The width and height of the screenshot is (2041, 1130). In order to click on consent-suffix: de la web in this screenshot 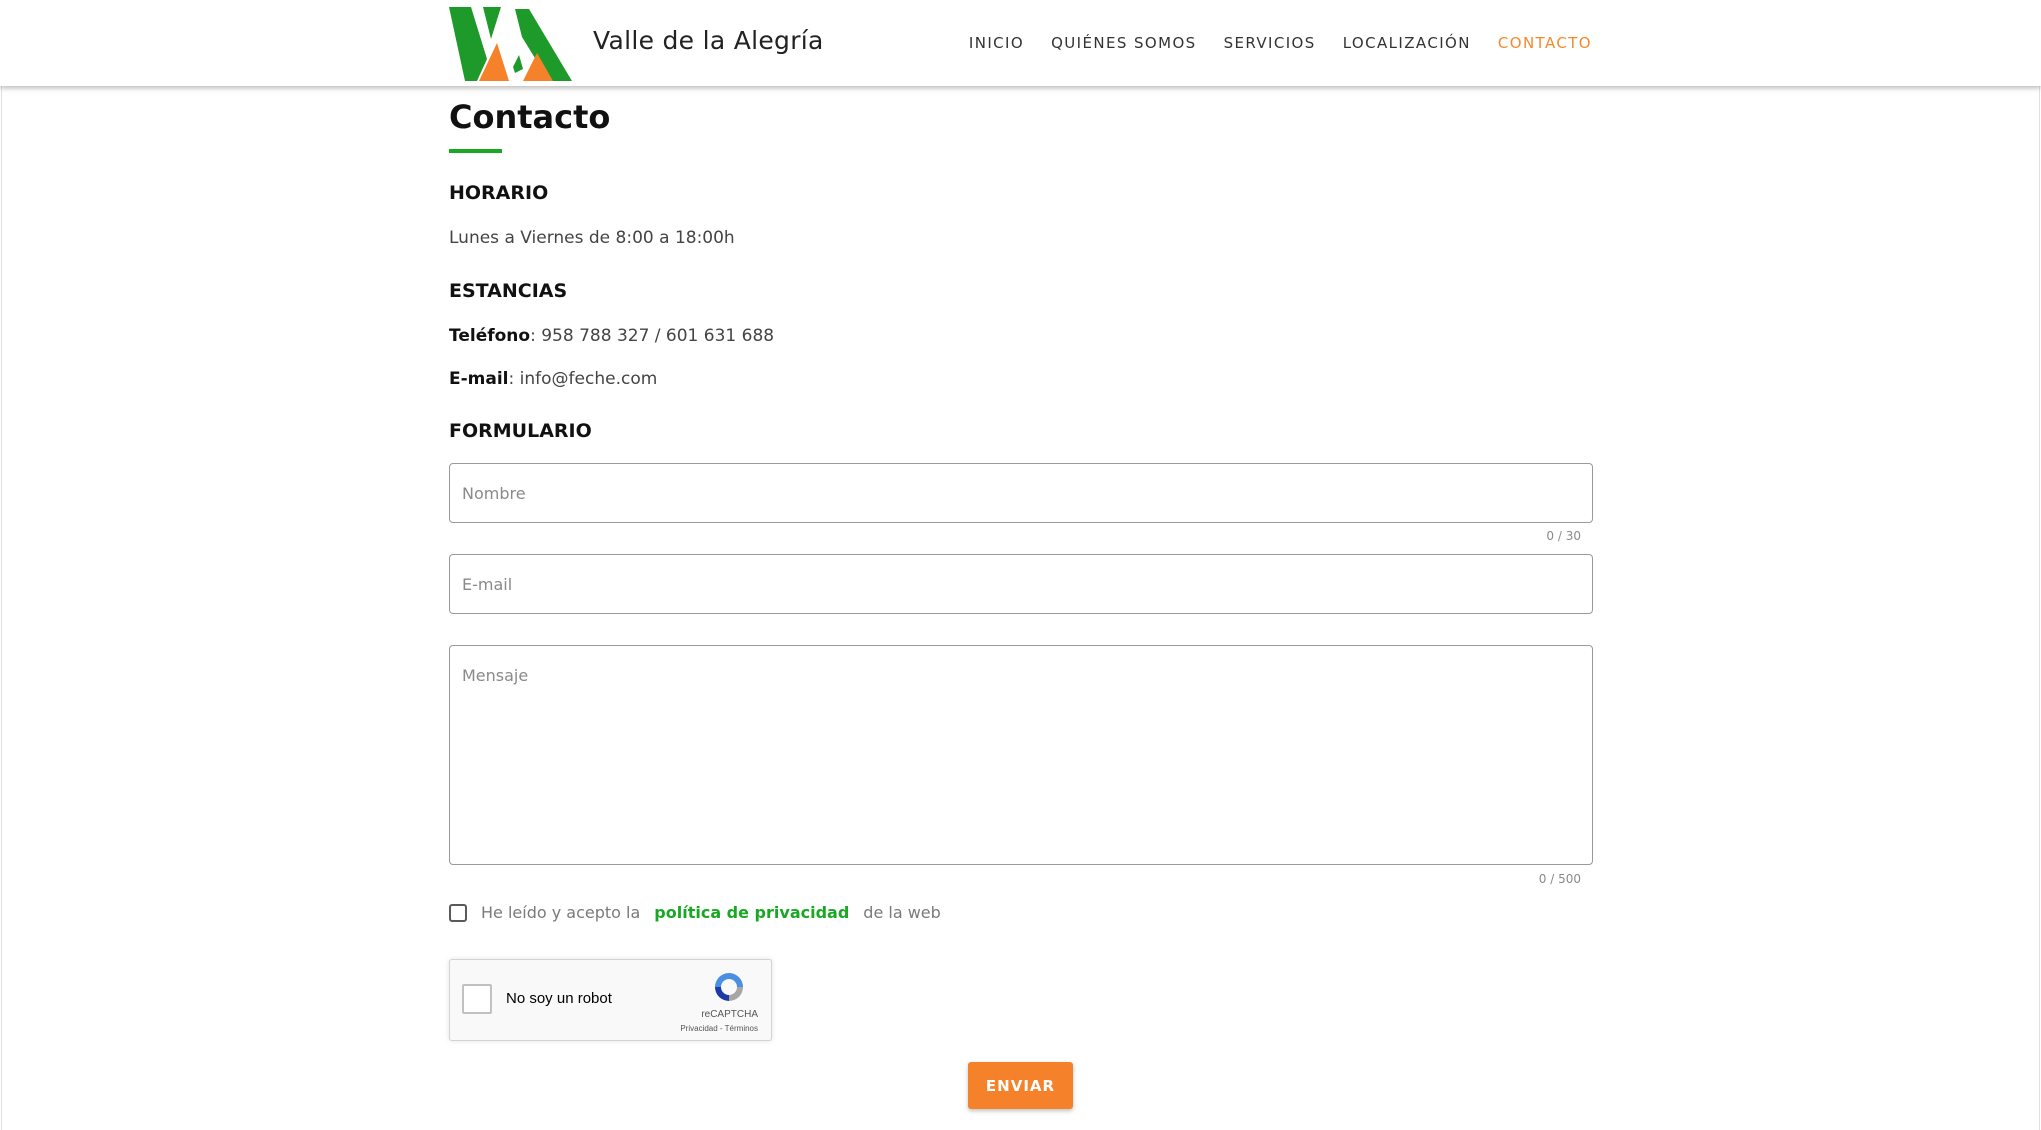, I will do `click(902, 912)`.